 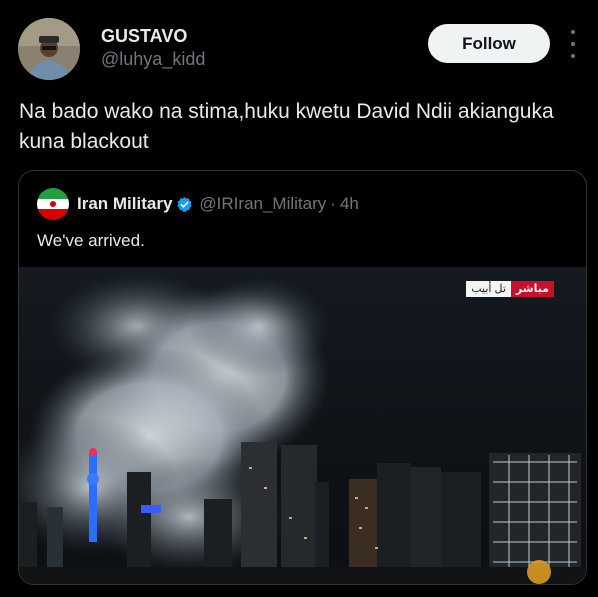 What do you see at coordinates (53, 204) in the screenshot?
I see `iran-flag-icon` at bounding box center [53, 204].